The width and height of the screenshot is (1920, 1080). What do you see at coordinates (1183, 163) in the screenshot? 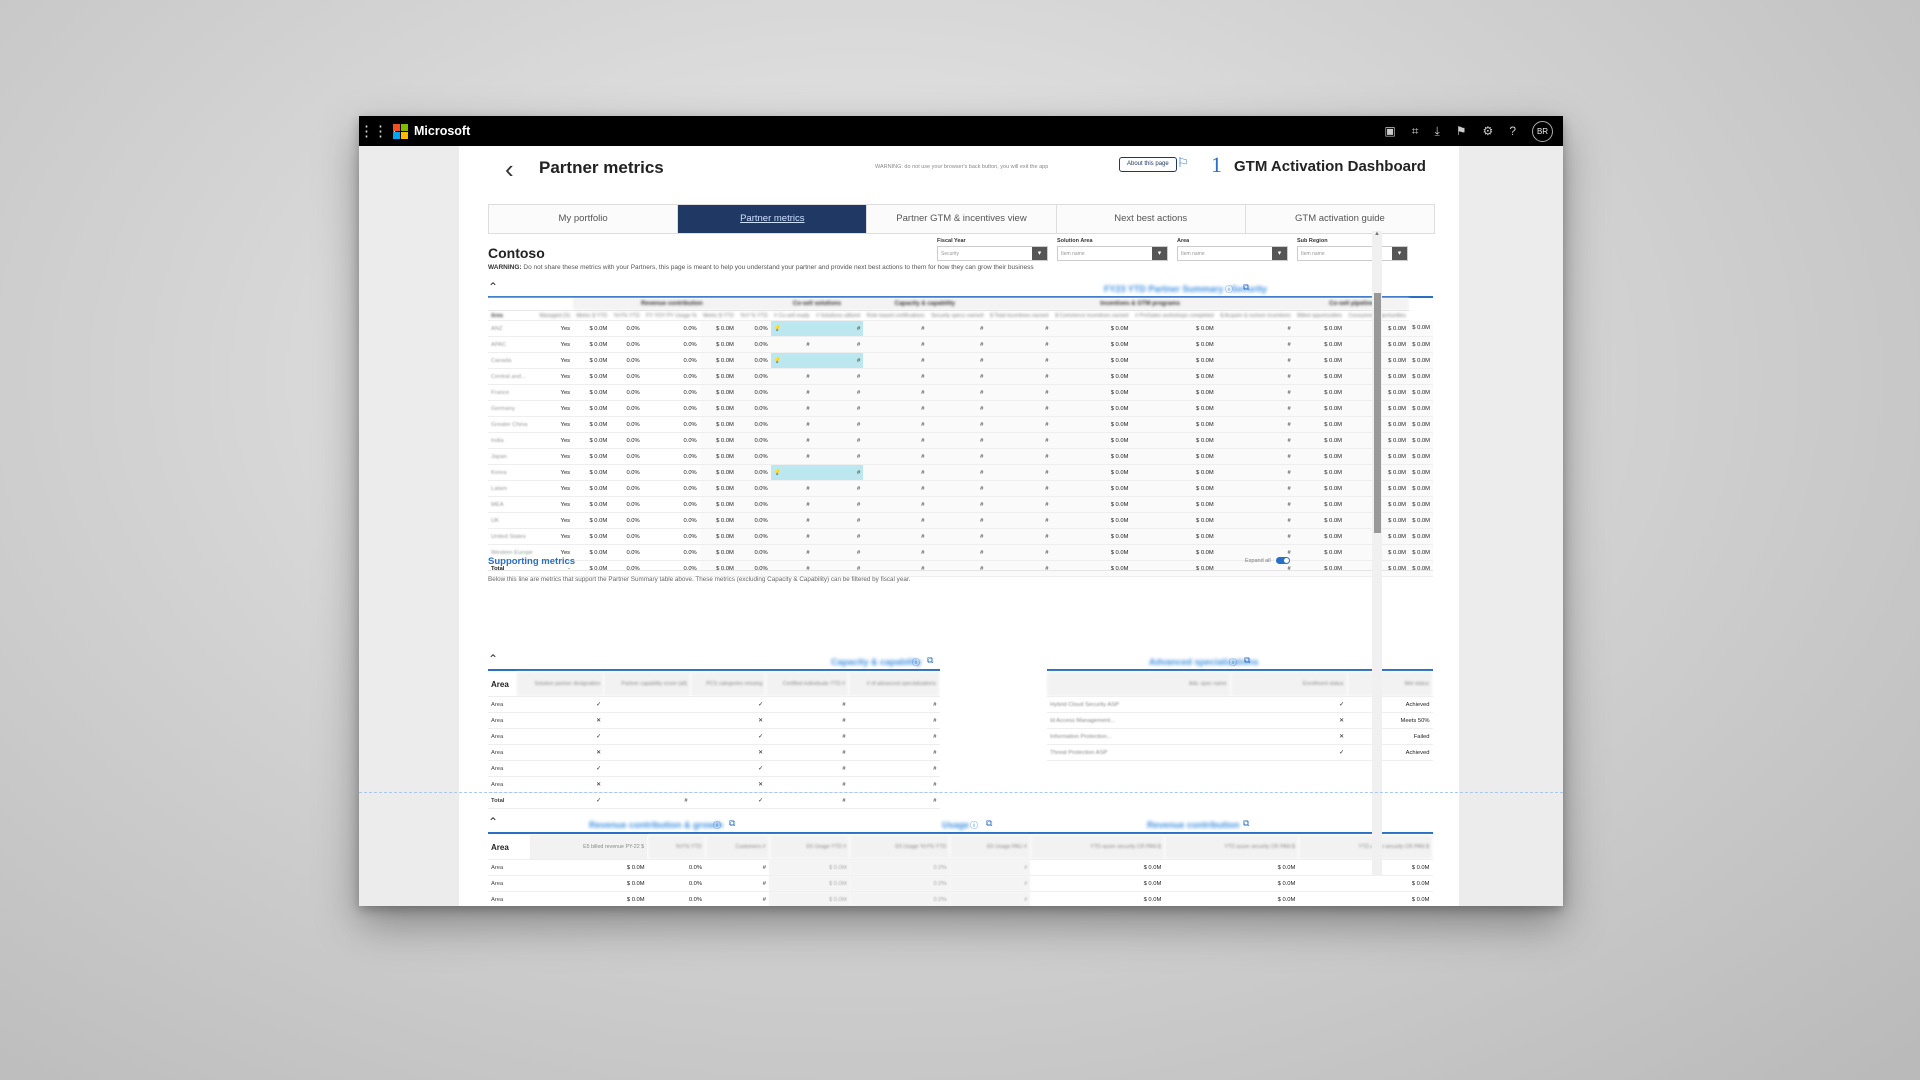
I see `bookmark-flag-icon: ⚐` at bounding box center [1183, 163].